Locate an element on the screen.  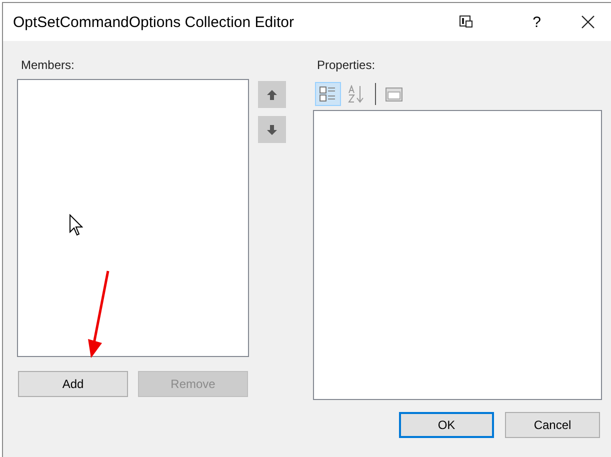
mouse-cursor-icon is located at coordinates (76, 225).